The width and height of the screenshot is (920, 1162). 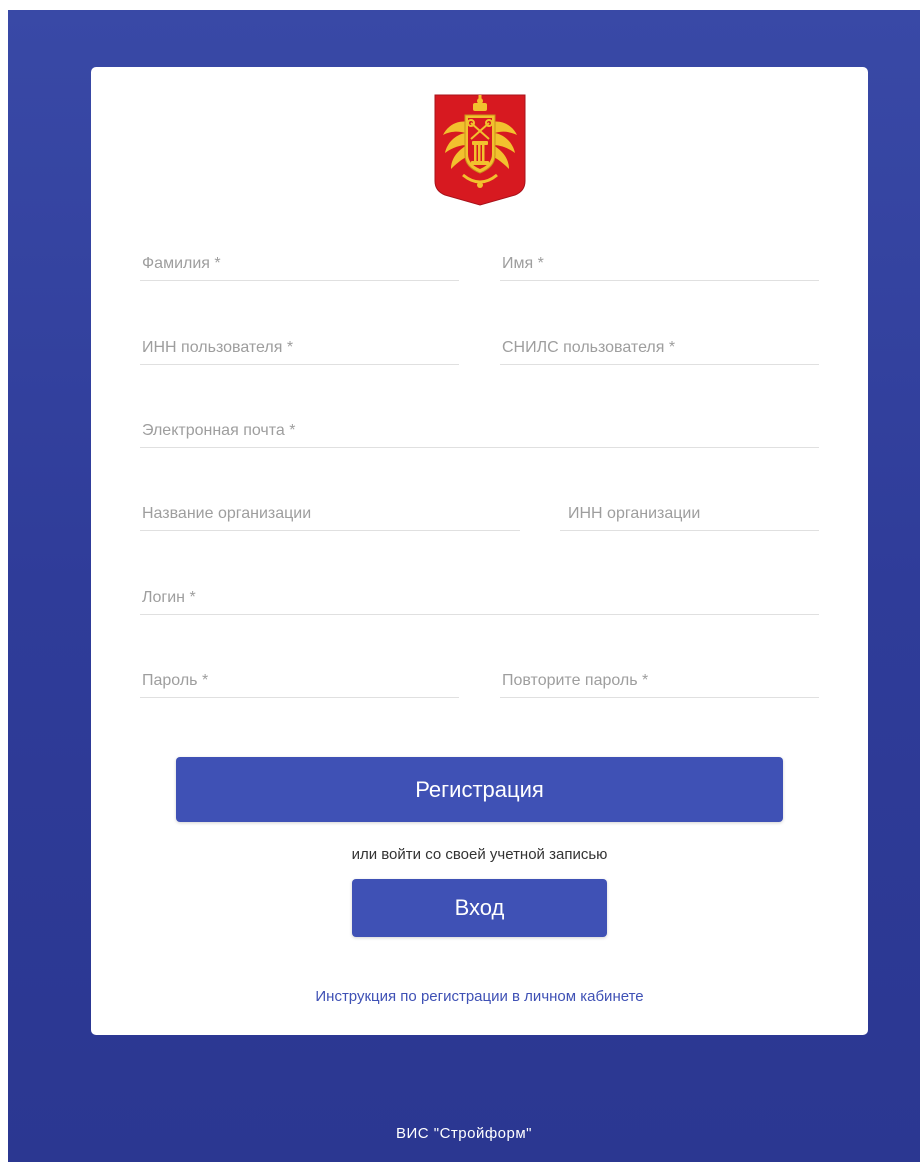 What do you see at coordinates (464, 1133) in the screenshot?
I see `footer-text: ВИС "Стройформ"` at bounding box center [464, 1133].